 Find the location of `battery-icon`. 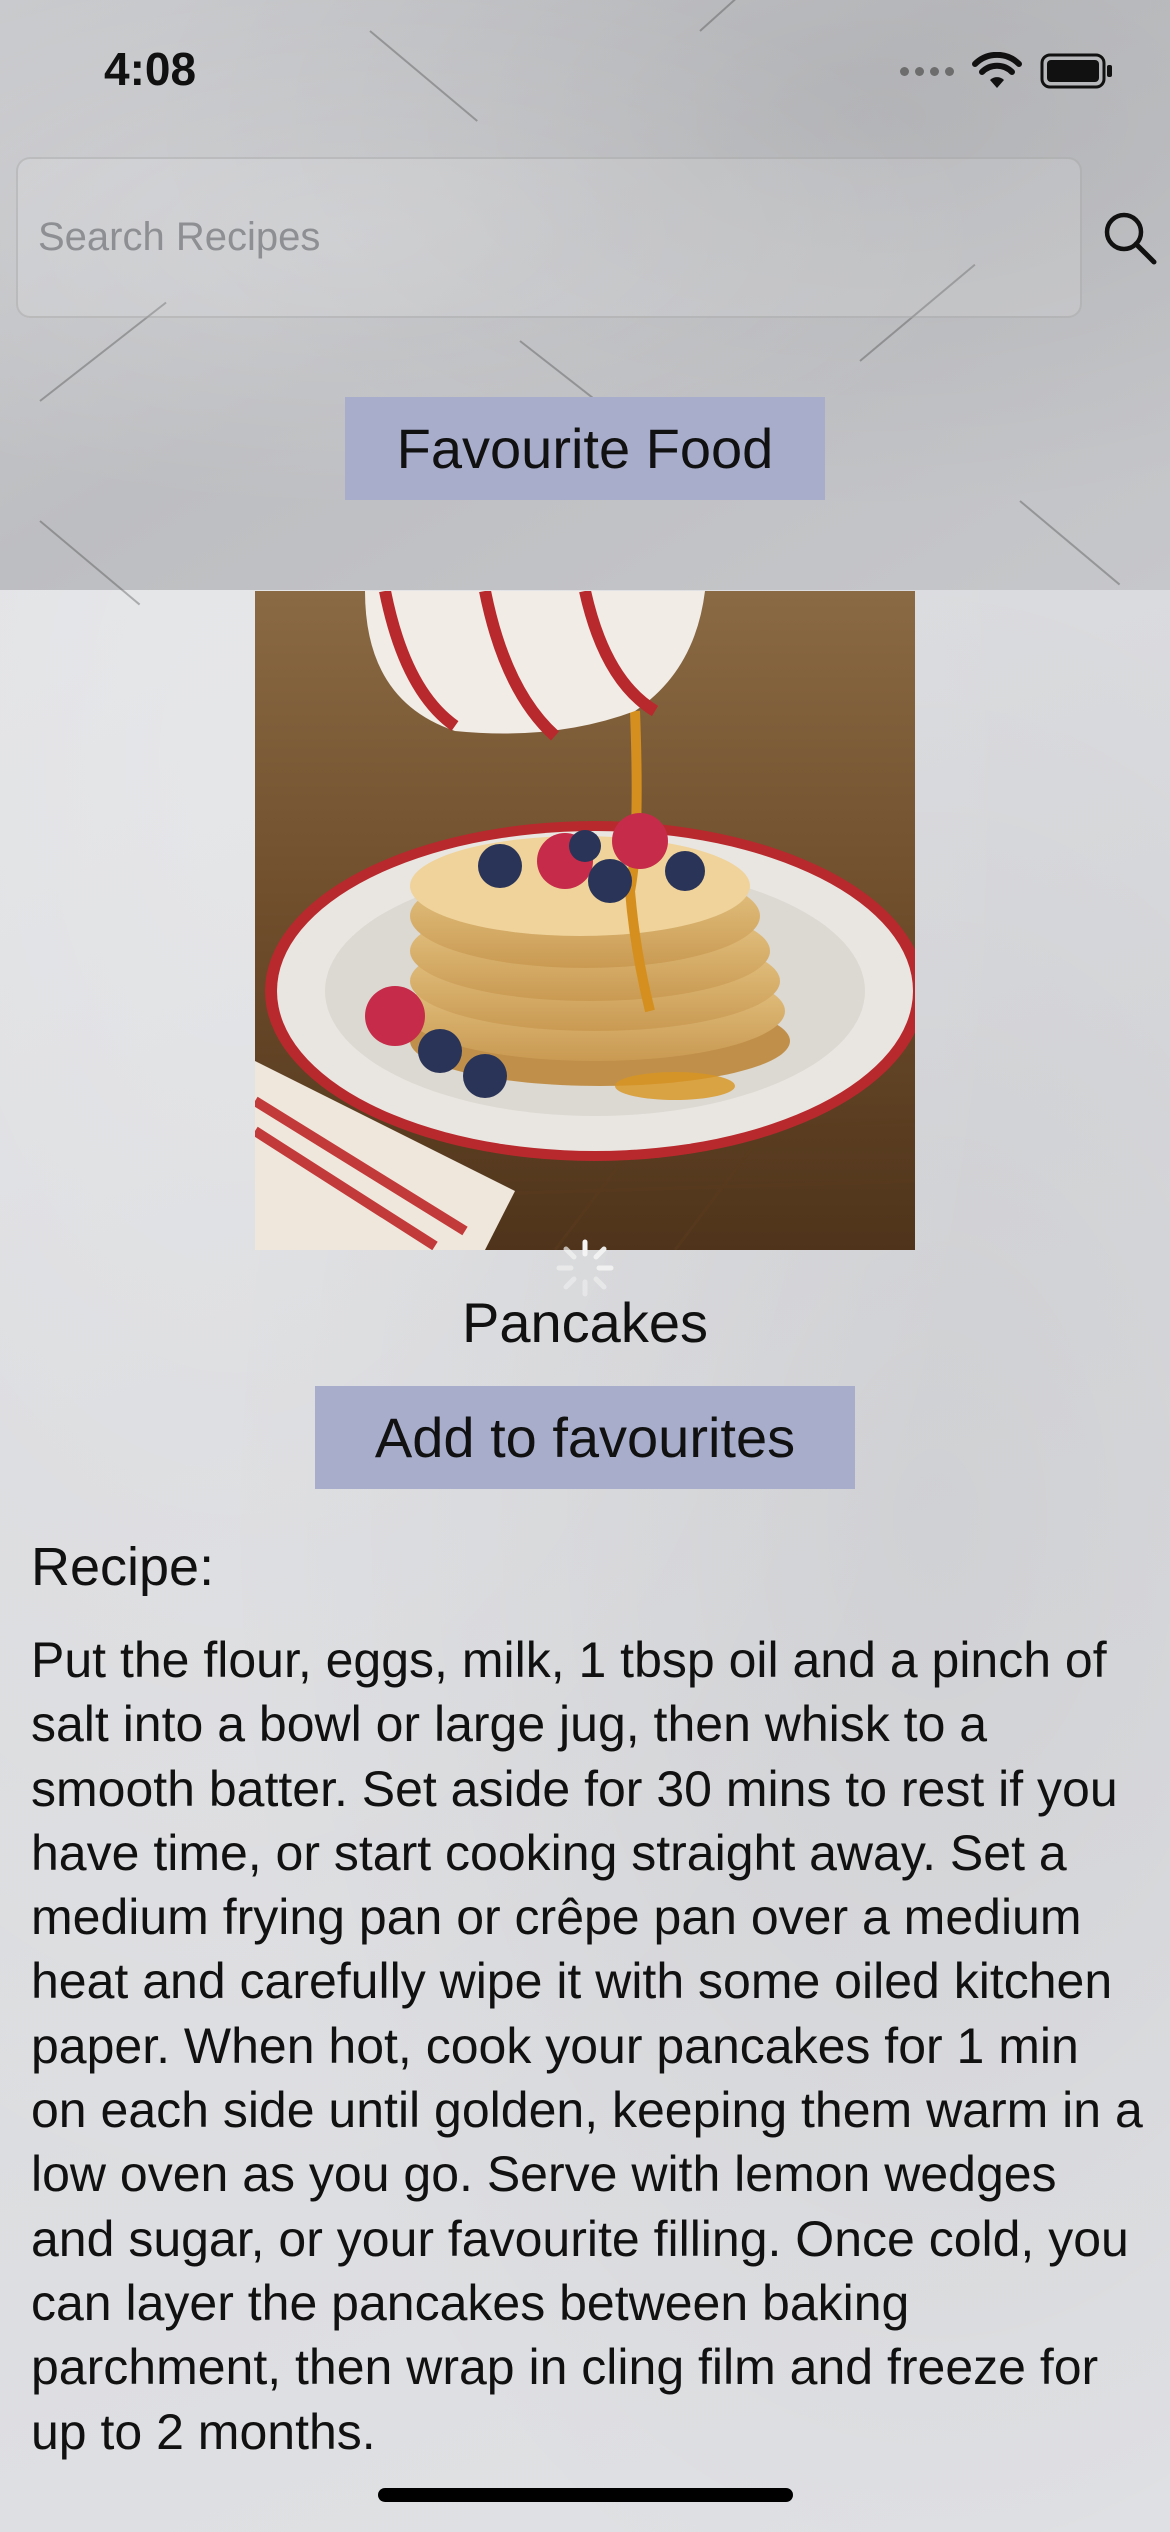

battery-icon is located at coordinates (1076, 71).